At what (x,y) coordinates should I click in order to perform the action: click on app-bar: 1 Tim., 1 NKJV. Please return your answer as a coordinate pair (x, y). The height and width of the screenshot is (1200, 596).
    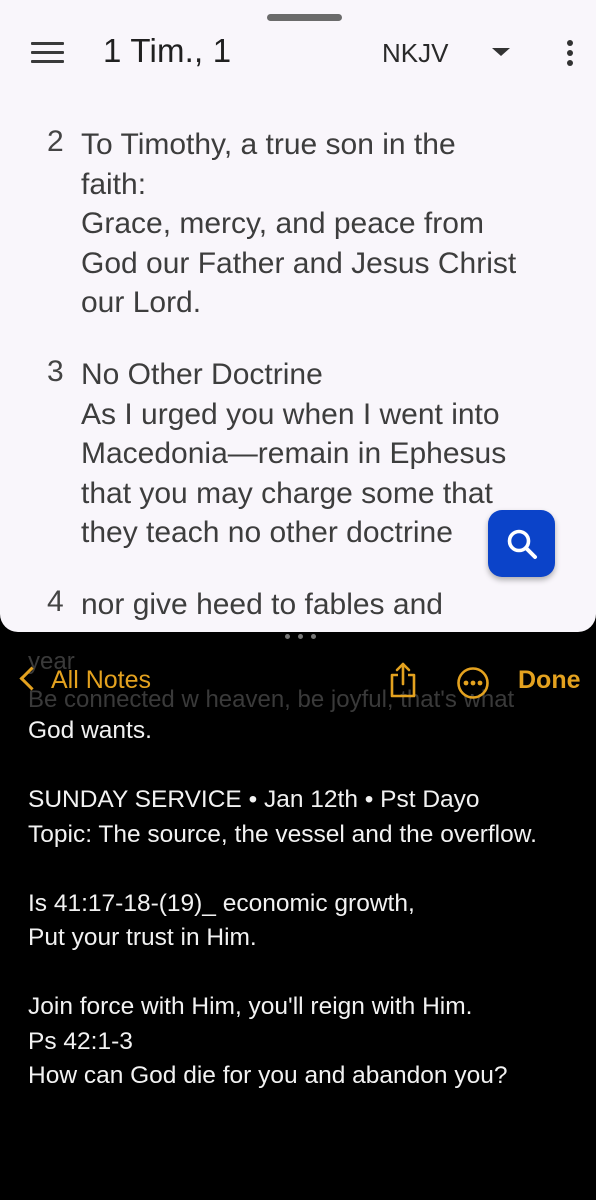
    Looking at the image, I should click on (298, 56).